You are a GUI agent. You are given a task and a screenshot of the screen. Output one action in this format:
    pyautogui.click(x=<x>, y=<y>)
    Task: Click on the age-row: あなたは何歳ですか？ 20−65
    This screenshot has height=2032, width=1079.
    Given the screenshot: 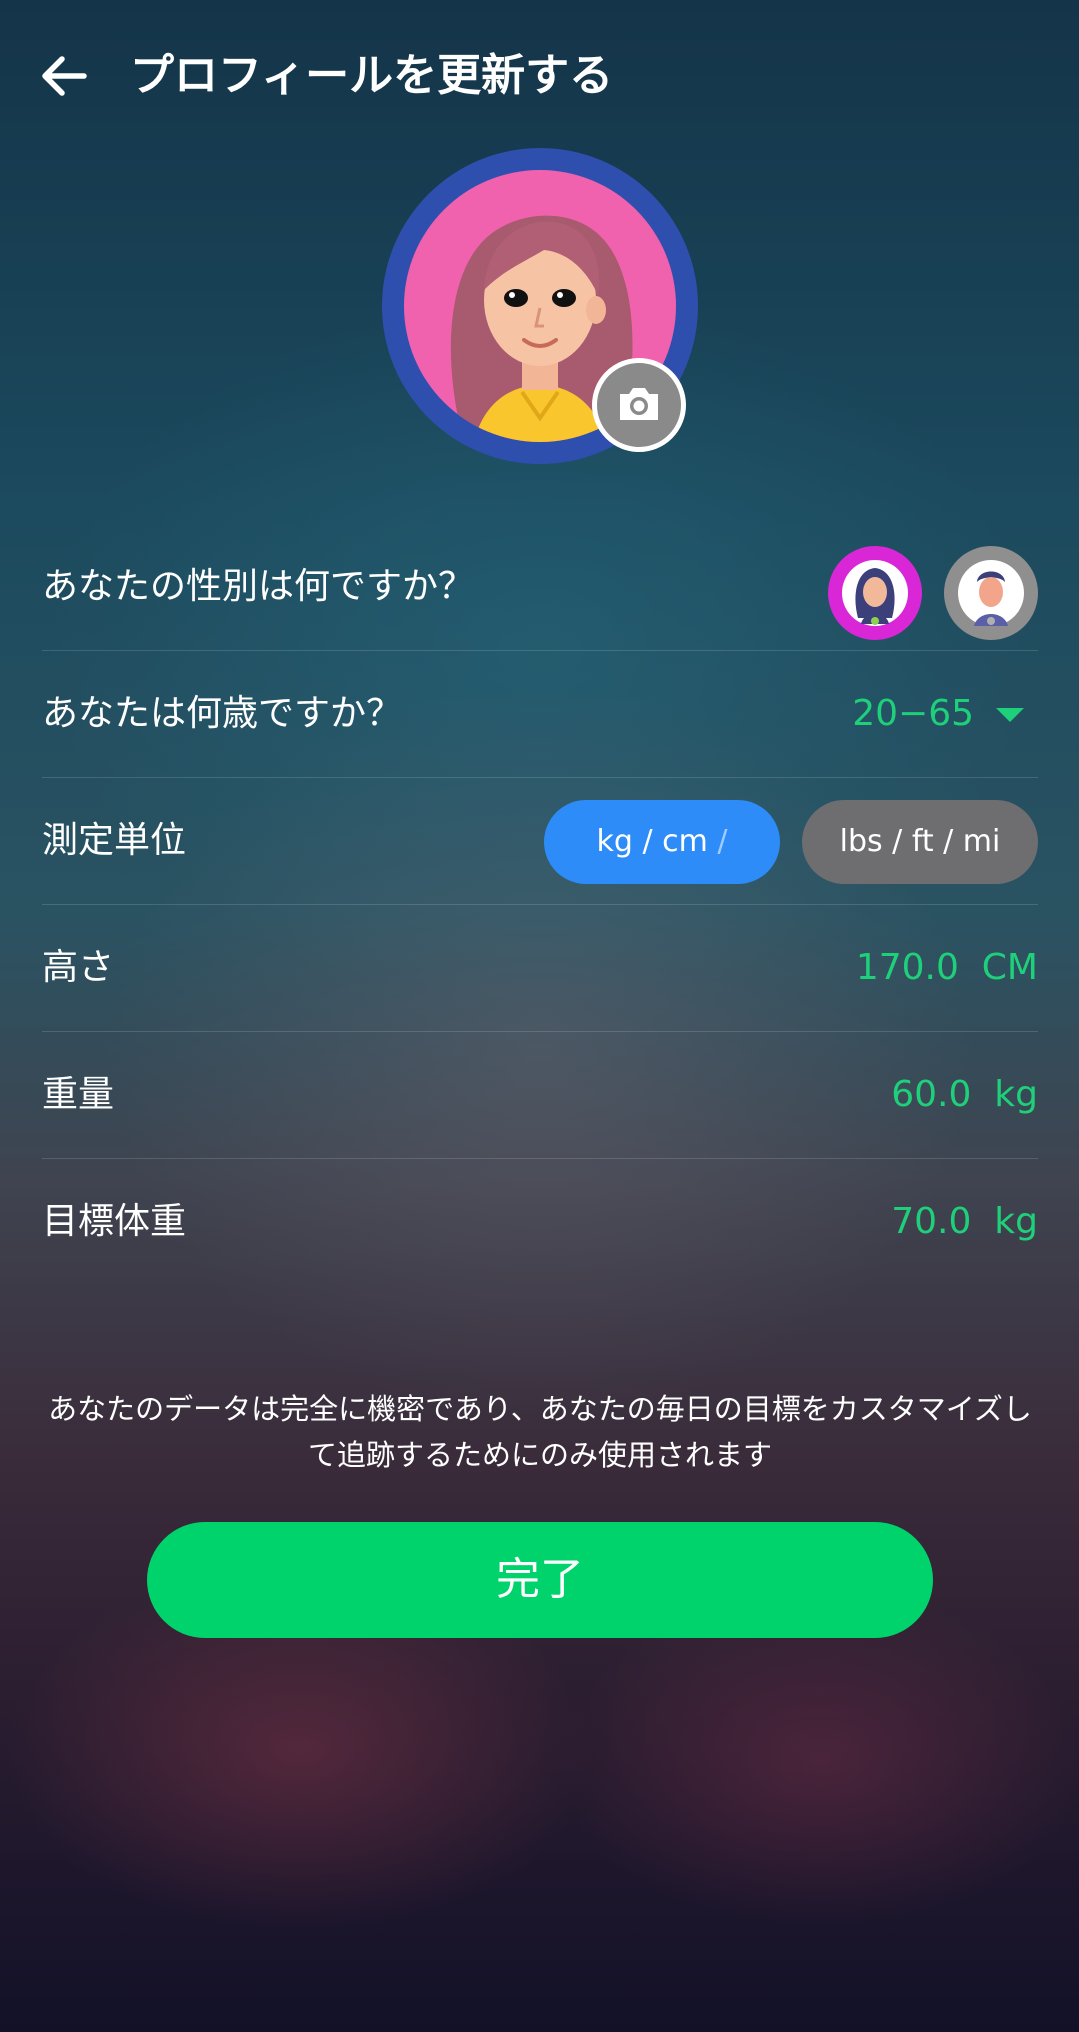 What is the action you would take?
    pyautogui.click(x=540, y=714)
    